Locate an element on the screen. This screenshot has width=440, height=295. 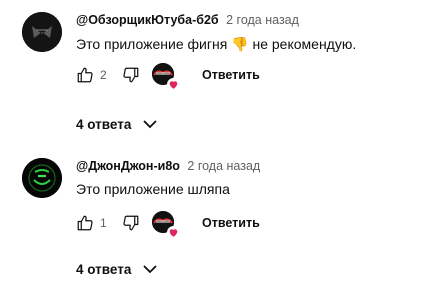
like-count: 2 is located at coordinates (103, 75).